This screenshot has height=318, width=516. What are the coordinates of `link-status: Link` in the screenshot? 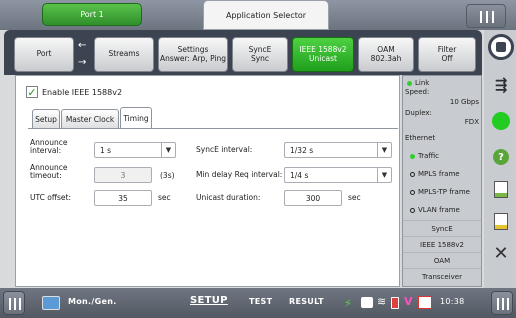 It's located at (446, 83).